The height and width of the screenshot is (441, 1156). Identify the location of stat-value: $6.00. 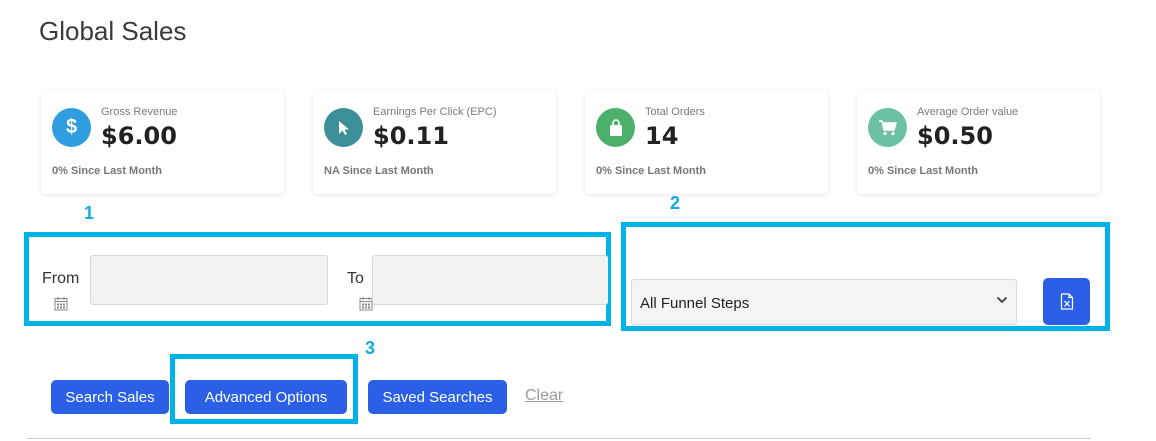
(139, 136).